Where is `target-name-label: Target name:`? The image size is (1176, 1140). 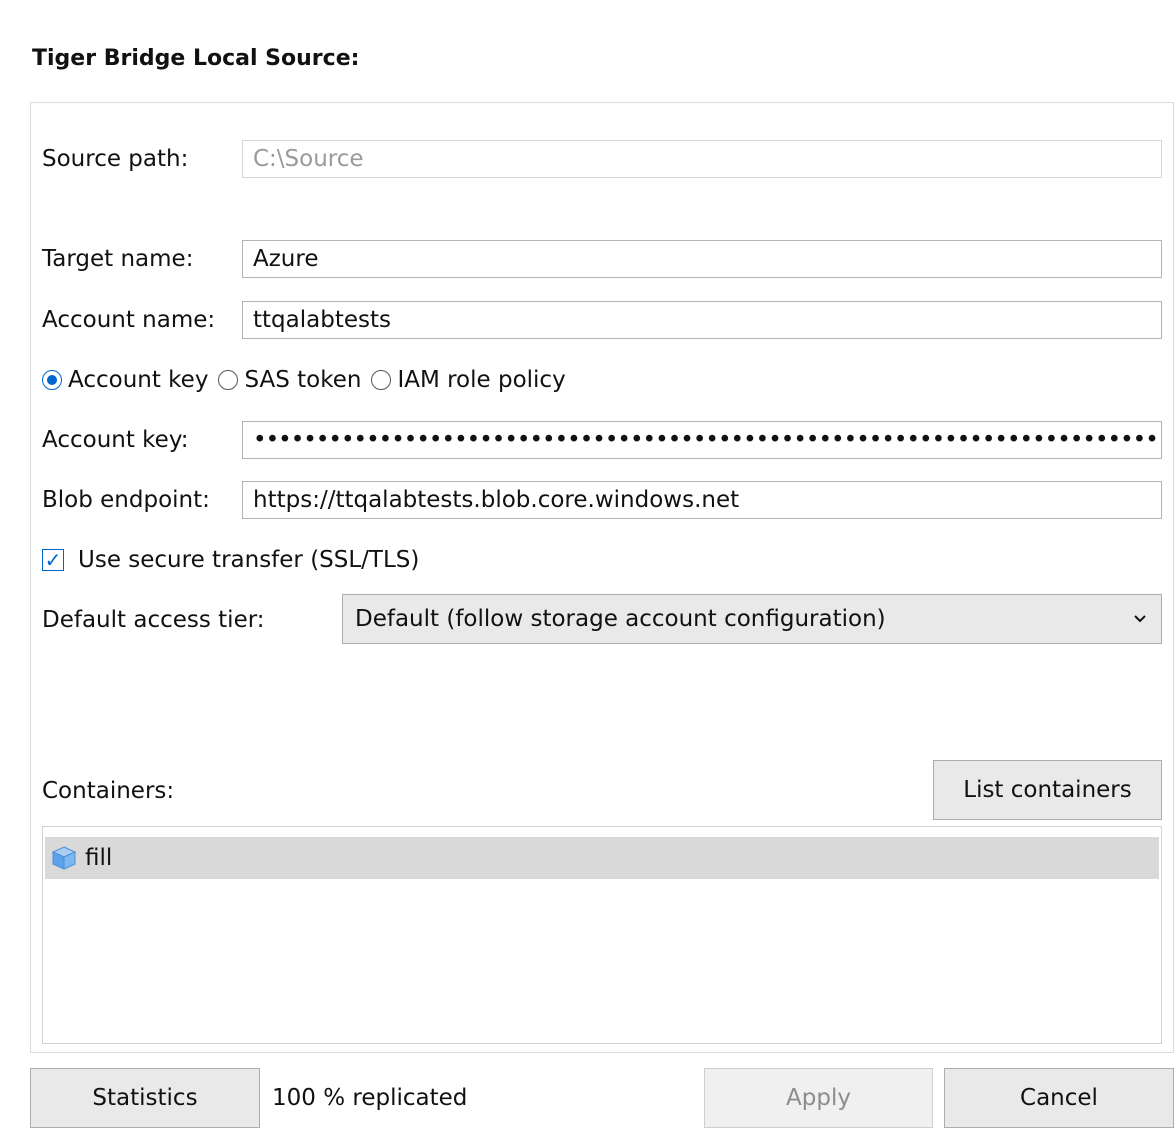
target-name-label: Target name: is located at coordinates (118, 259).